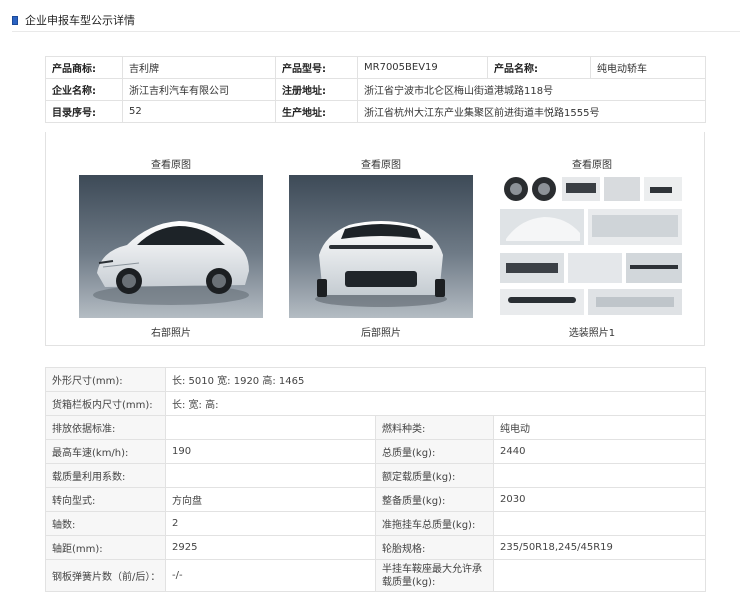  Describe the element at coordinates (105, 451) in the screenshot. I see `speed-label: 最高车速(km/h):` at that location.